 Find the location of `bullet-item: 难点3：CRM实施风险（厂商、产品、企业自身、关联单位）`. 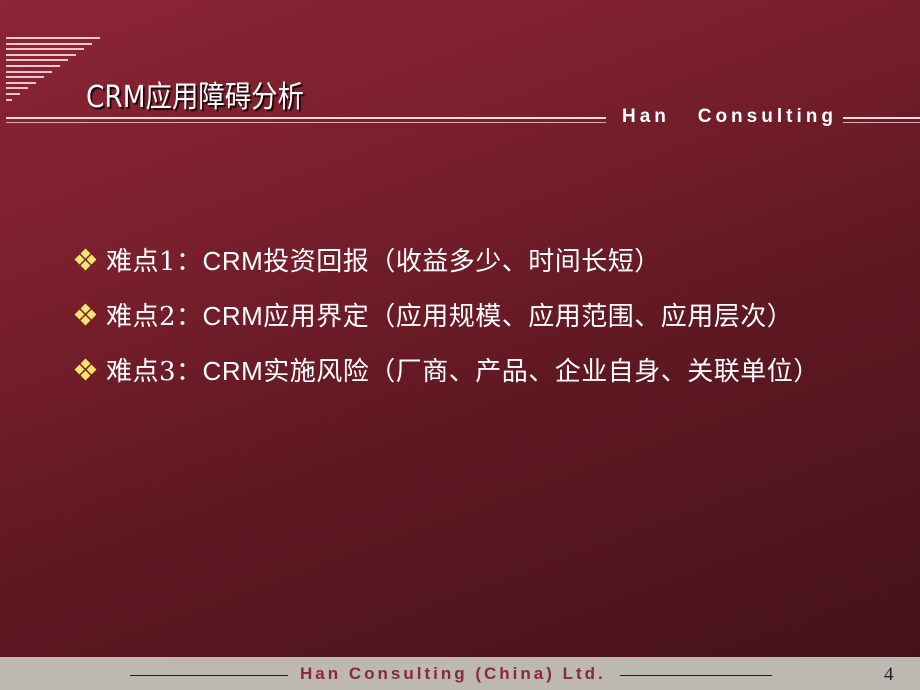

bullet-item: 难点3：CRM实施风险（厂商、产品、企业自身、关联单位） is located at coordinates (447, 369).